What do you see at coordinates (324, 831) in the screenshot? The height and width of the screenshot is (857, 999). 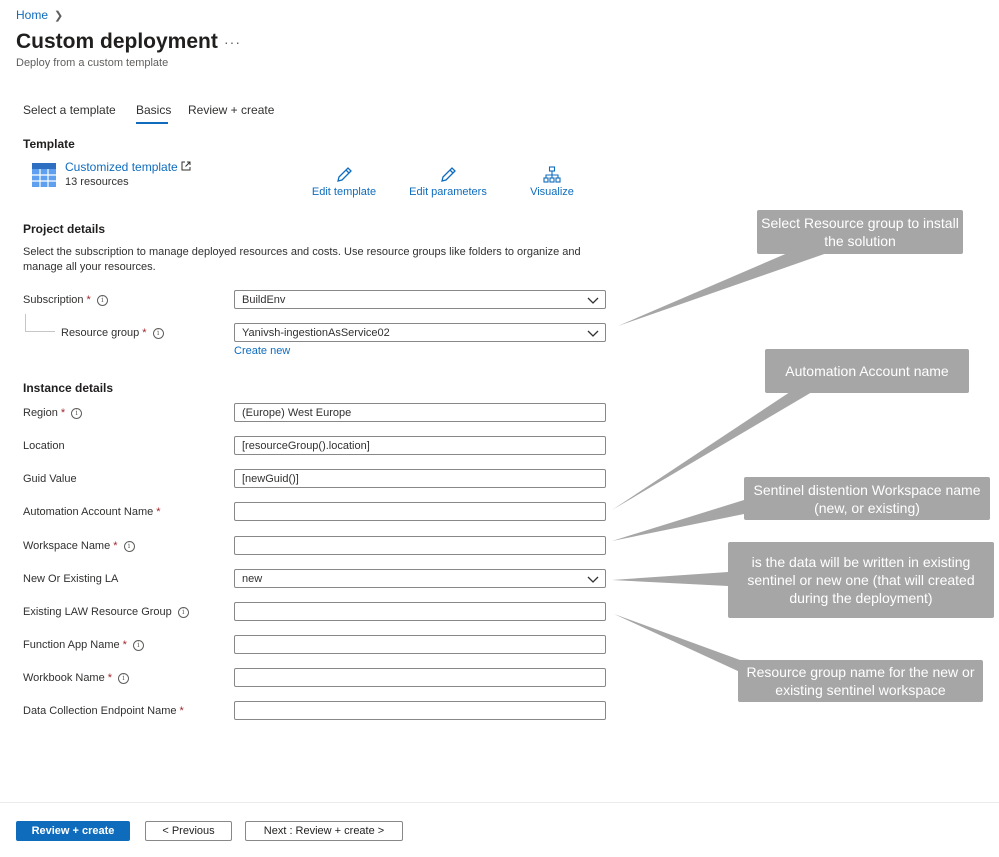 I see `next-review-create-button: Next : Review + create >` at bounding box center [324, 831].